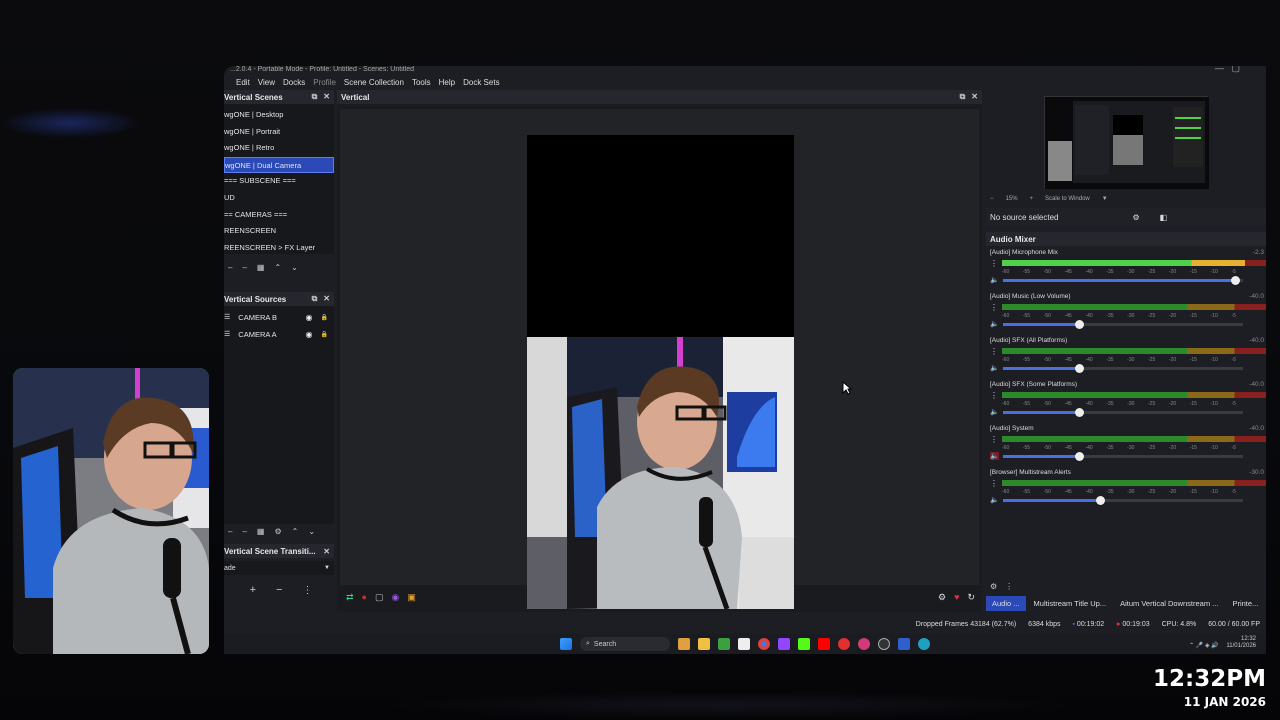 This screenshot has height=720, width=1280. I want to click on muted-speaker-icon: 🔈, so click(994, 456).